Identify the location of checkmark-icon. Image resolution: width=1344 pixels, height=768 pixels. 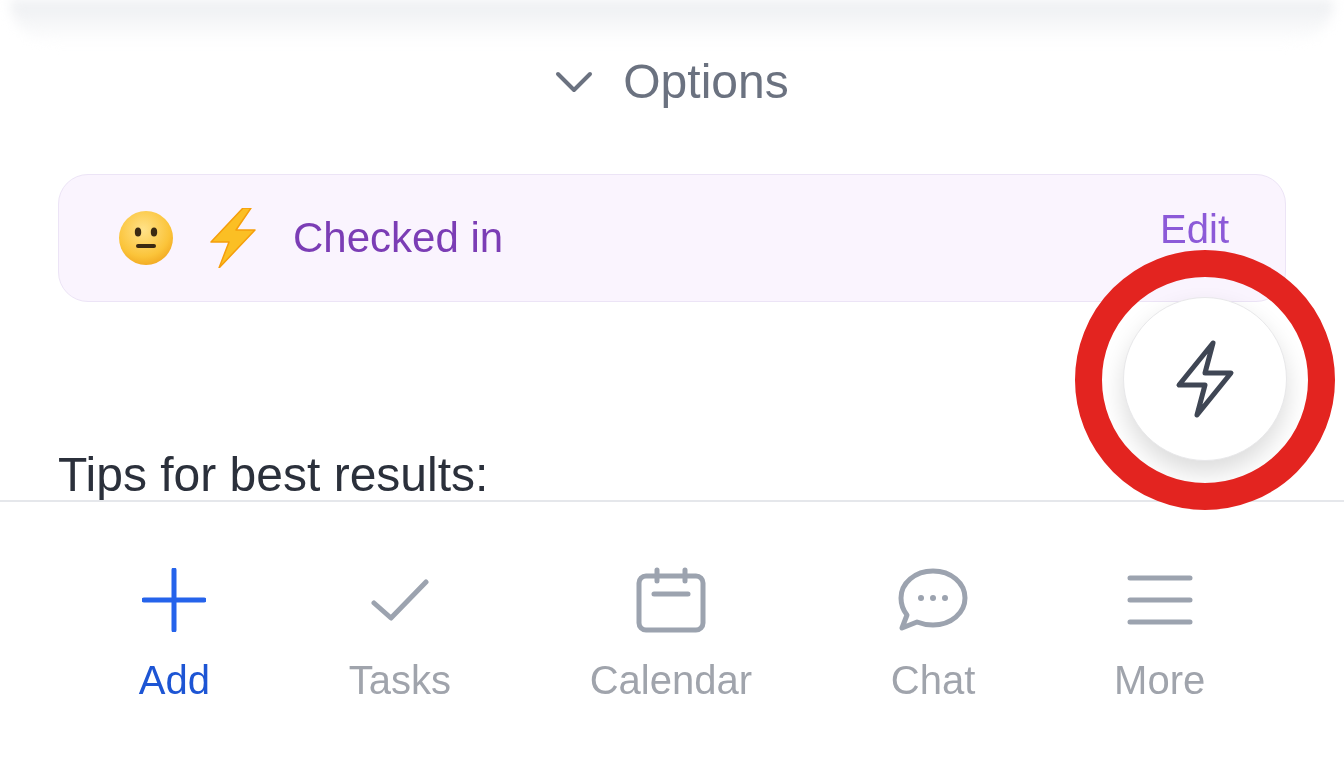
(399, 600).